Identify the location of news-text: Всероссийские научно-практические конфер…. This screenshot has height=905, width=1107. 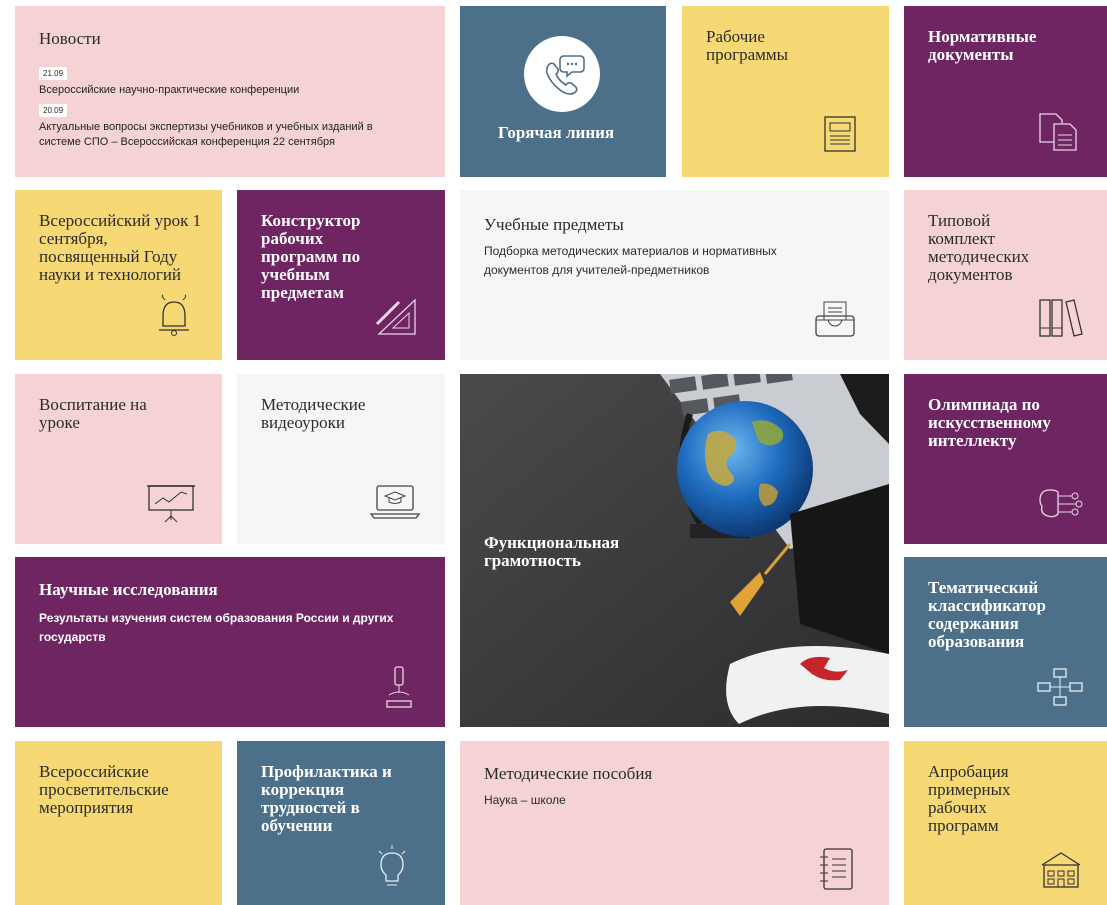
(232, 90).